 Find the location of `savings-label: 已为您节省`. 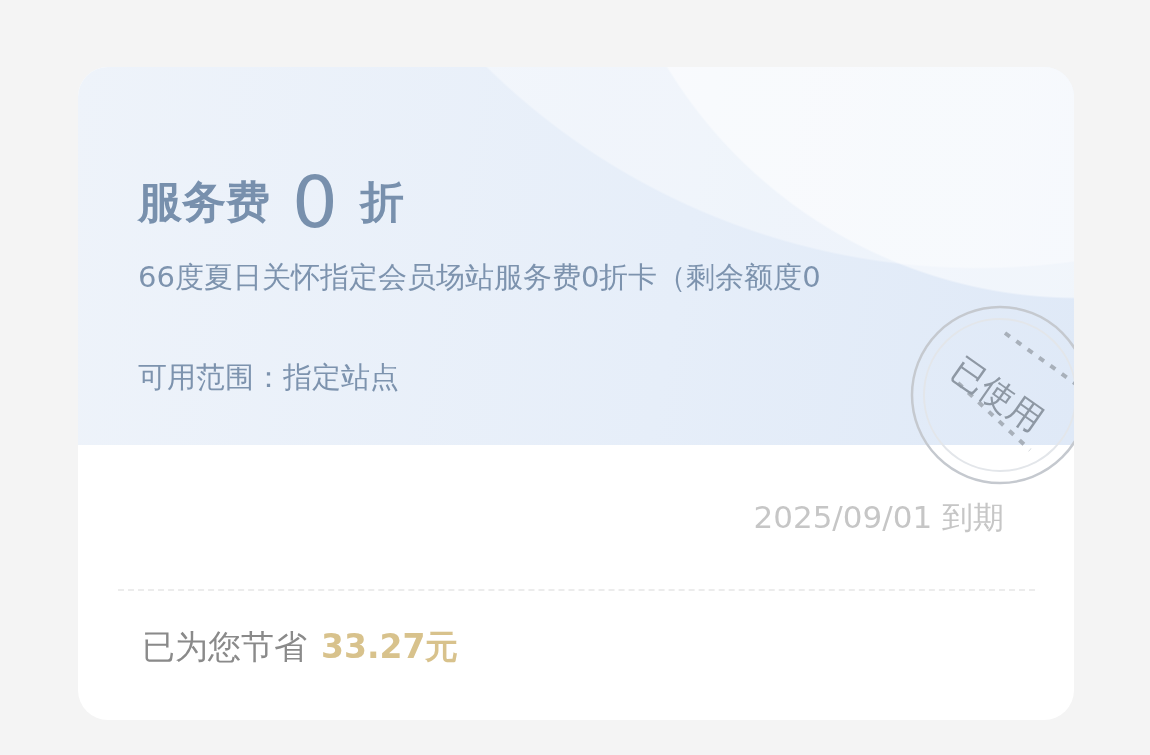

savings-label: 已为您节省 is located at coordinates (224, 647).